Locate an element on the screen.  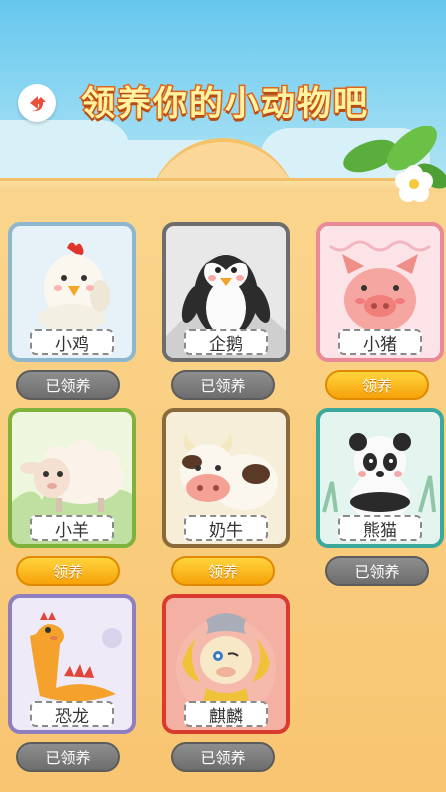
animal-card-pig: 小猪 is located at coordinates (380, 292).